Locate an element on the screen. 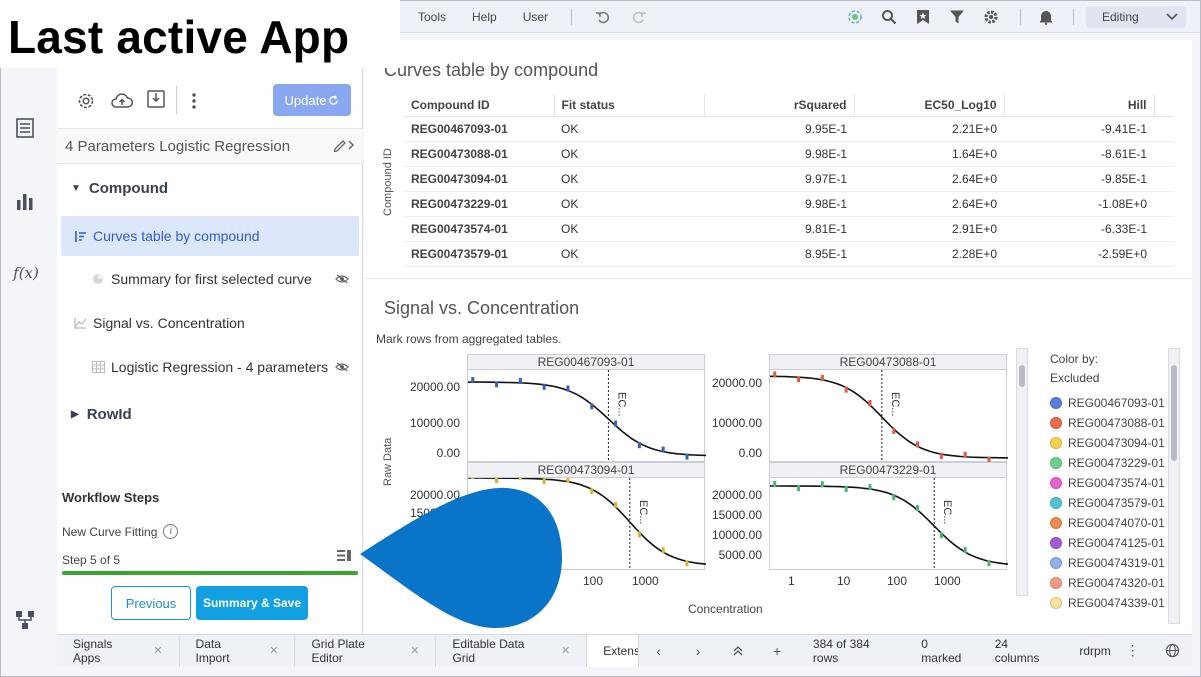 The image size is (1201, 677). more-vertical-icon is located at coordinates (194, 101).